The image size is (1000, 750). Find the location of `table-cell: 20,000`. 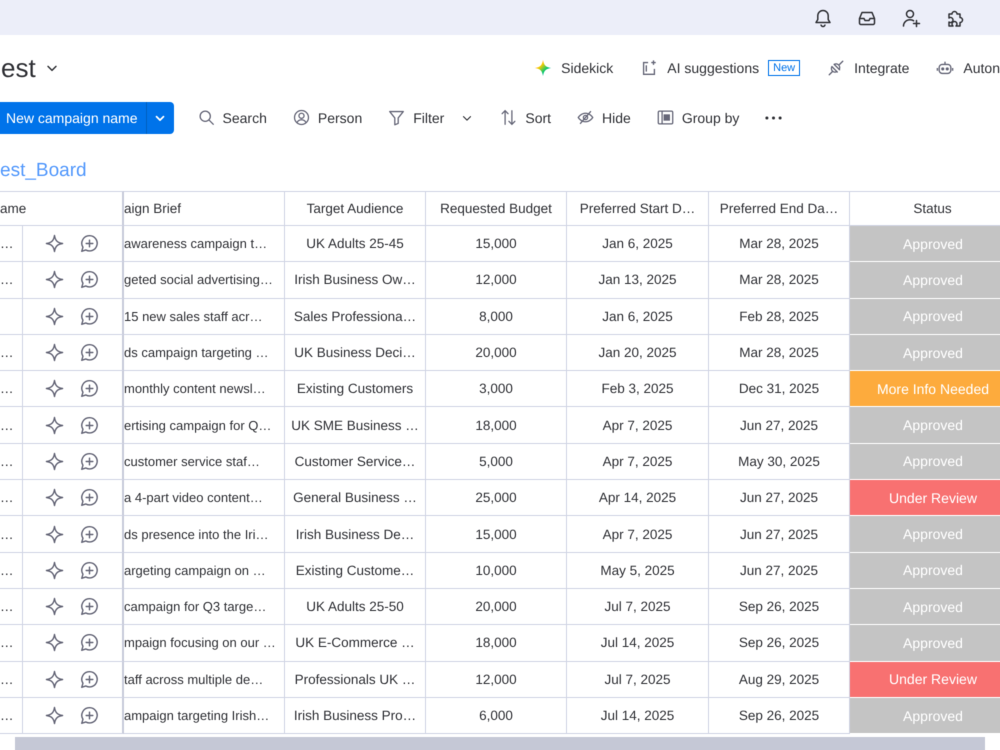

table-cell: 20,000 is located at coordinates (496, 353).